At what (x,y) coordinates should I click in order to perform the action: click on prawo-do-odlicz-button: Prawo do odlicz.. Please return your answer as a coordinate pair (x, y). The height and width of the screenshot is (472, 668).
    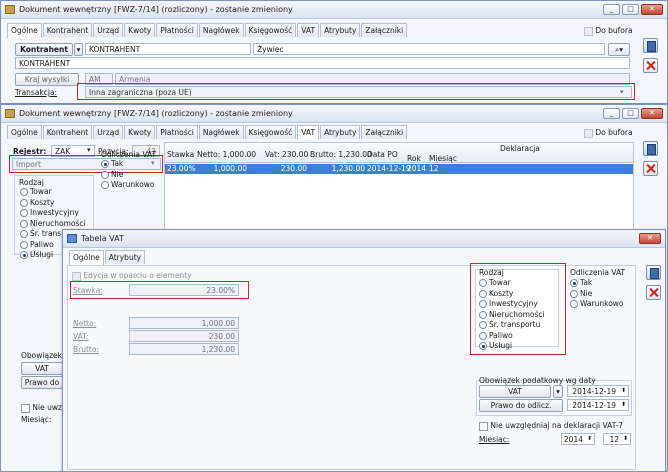
    Looking at the image, I should click on (521, 405).